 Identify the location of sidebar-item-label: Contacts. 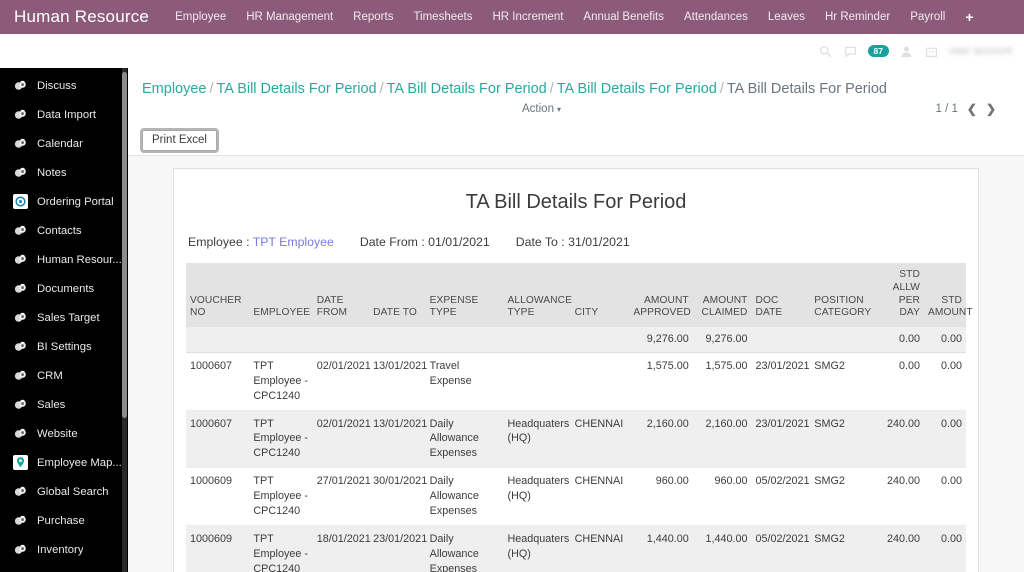
(59, 230).